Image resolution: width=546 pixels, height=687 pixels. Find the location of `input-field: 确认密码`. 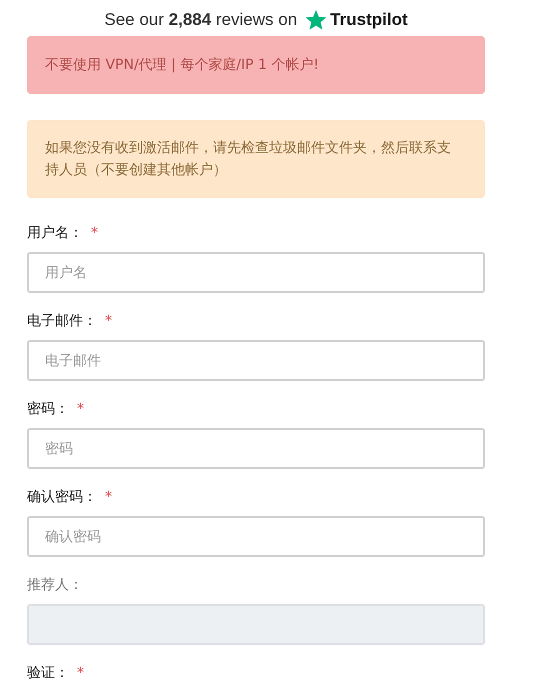

input-field: 确认密码 is located at coordinates (256, 536).